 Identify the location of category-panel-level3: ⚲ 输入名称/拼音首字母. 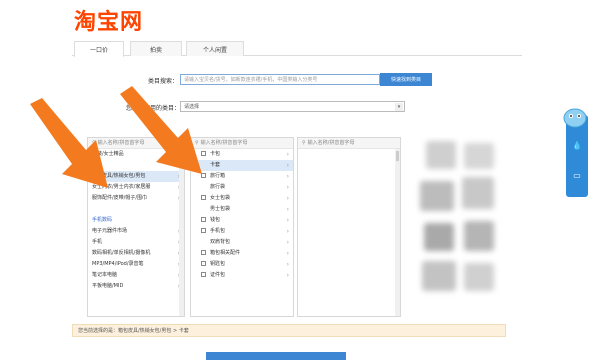
(349, 227).